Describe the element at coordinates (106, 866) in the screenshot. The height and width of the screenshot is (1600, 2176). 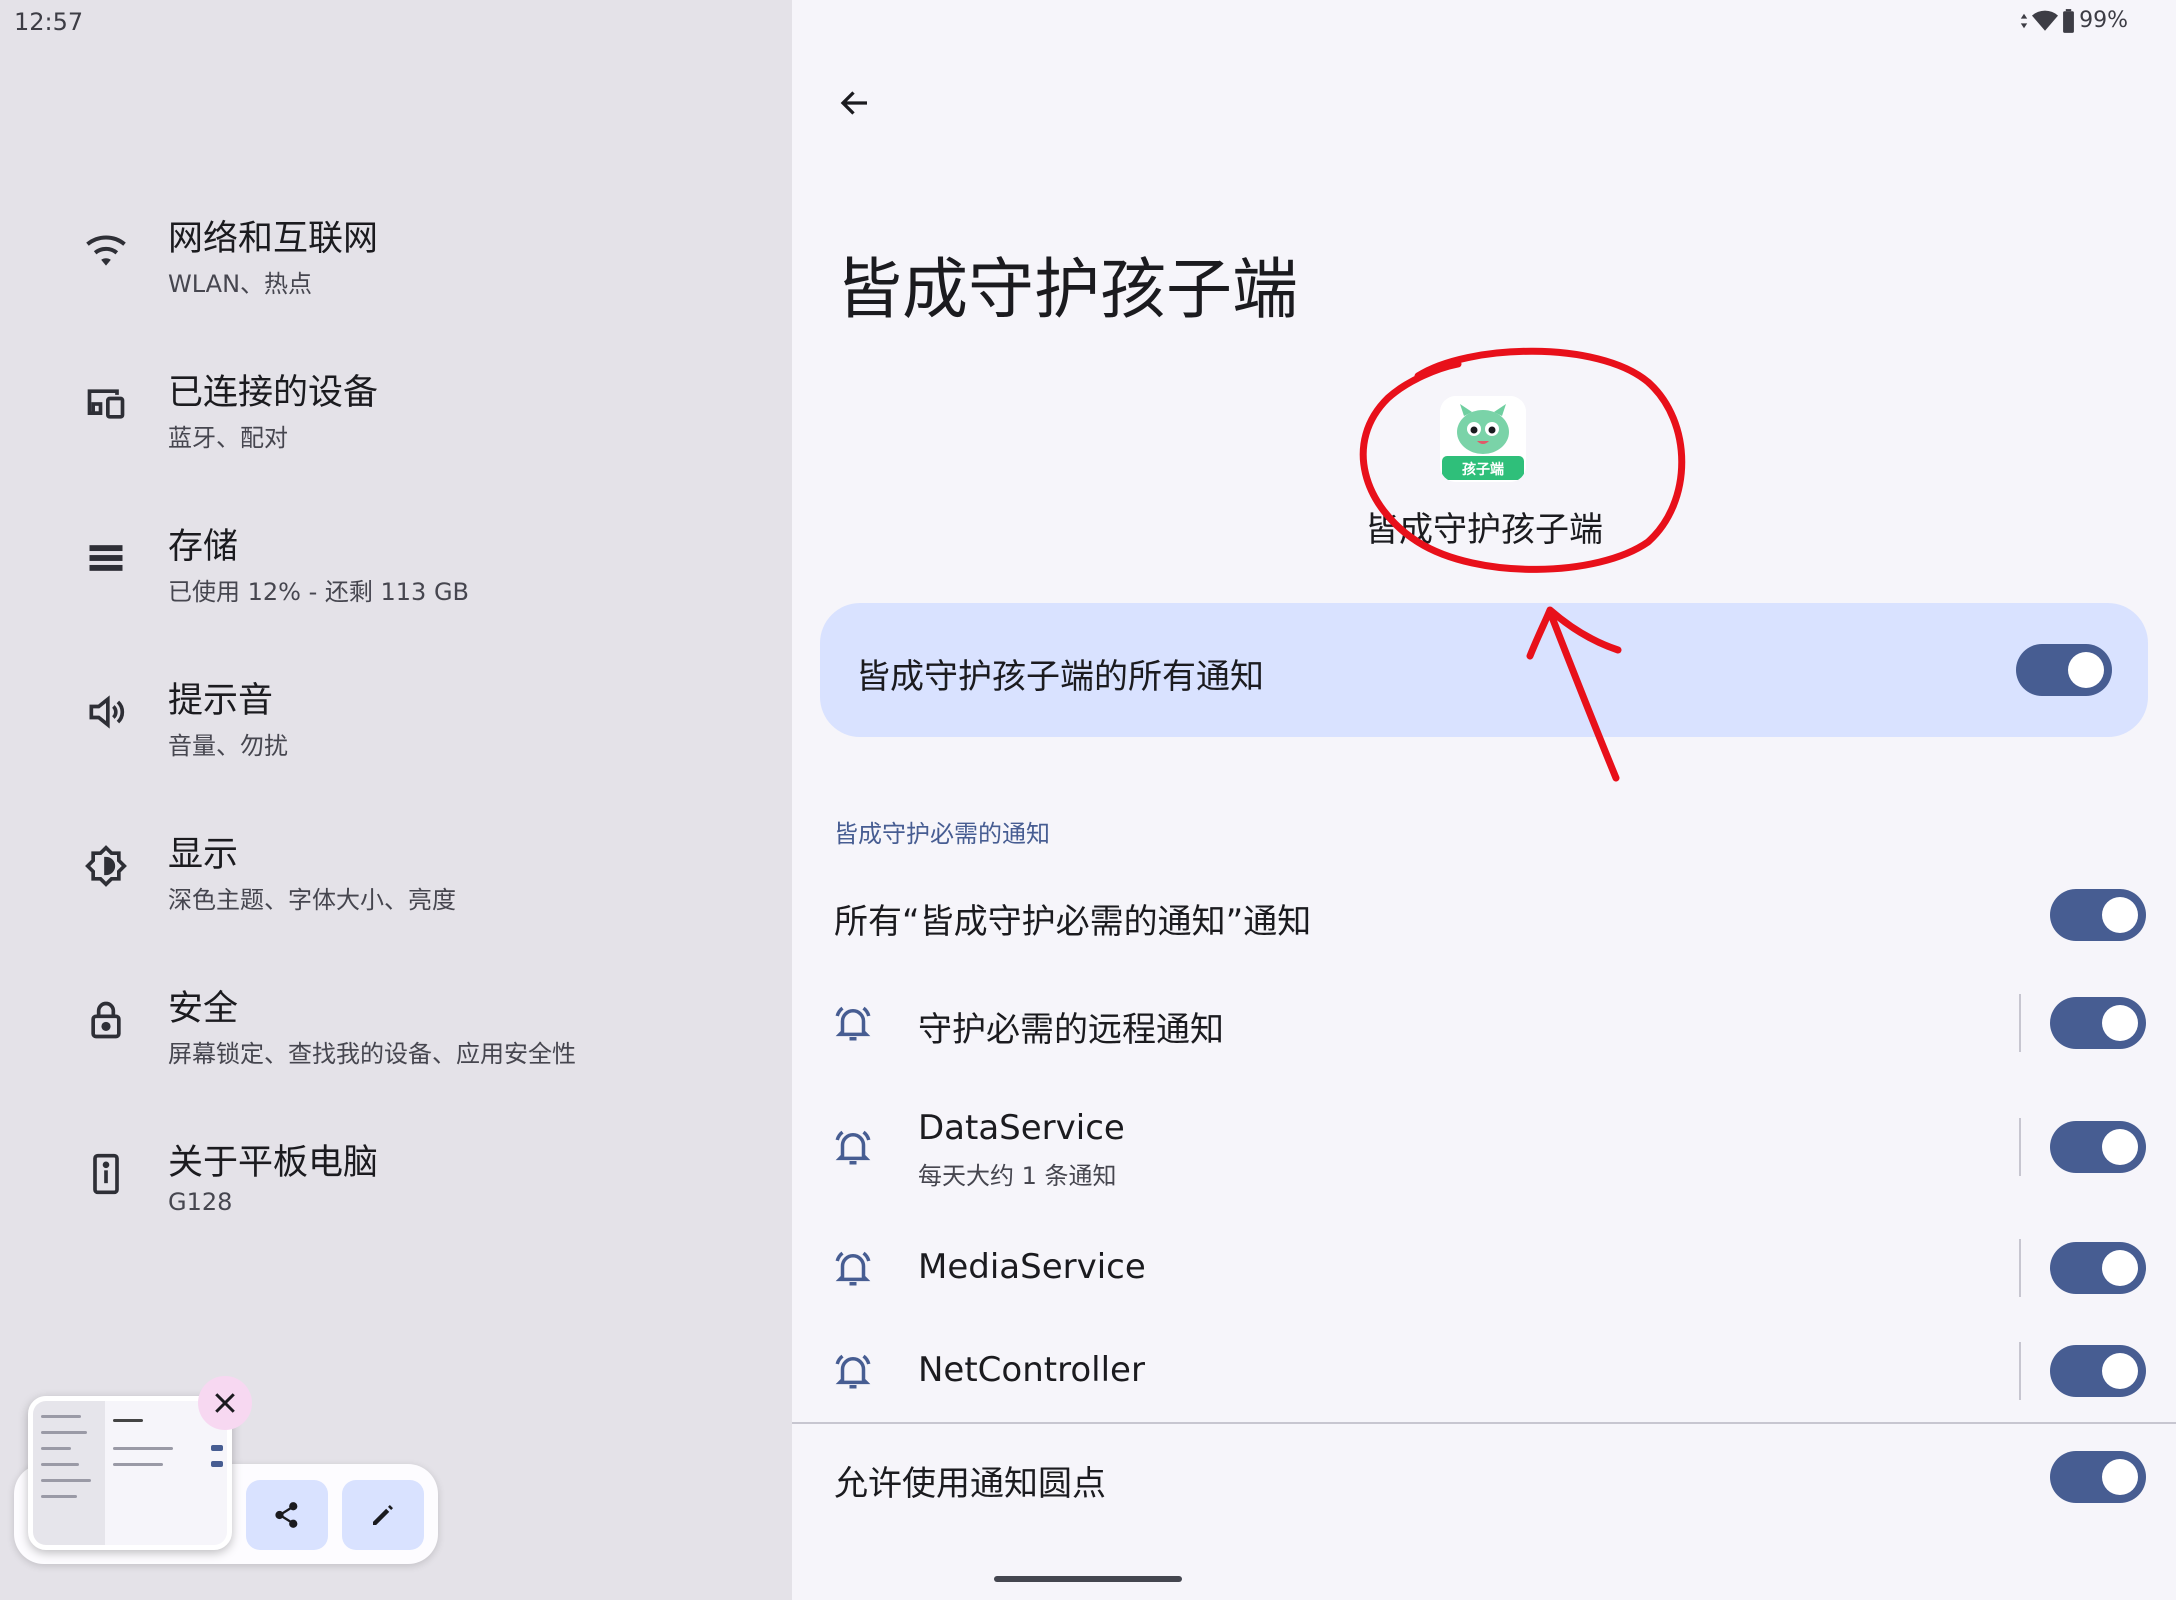
I see `brightness-icon` at that location.